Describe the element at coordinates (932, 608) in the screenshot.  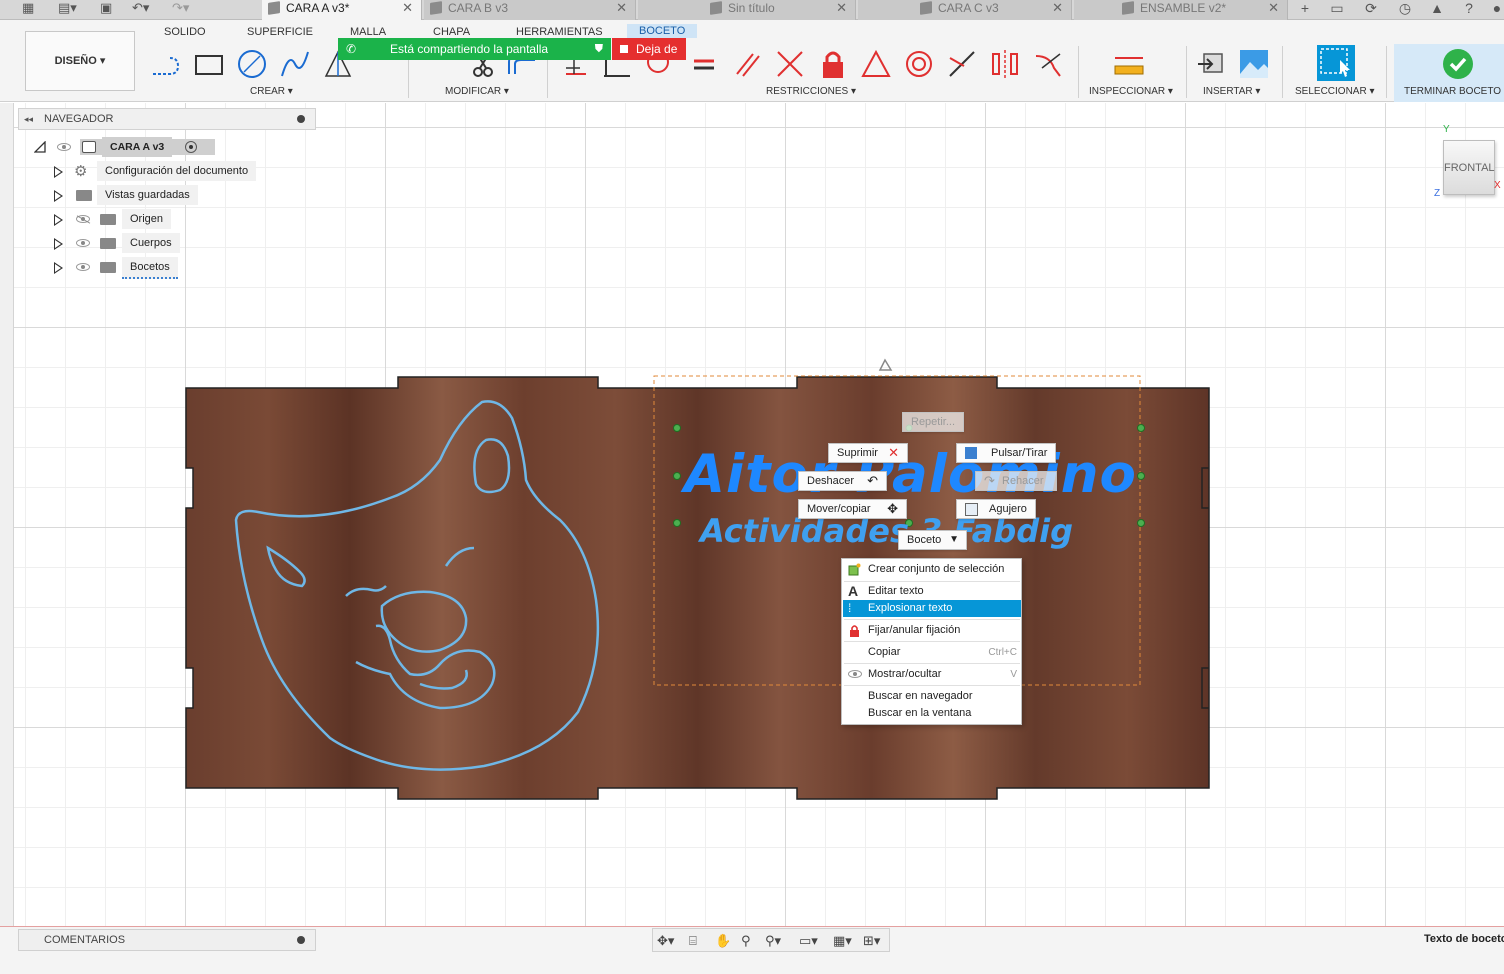
I see `menu-item-explode-text: ⁞ Explosionar texto` at that location.